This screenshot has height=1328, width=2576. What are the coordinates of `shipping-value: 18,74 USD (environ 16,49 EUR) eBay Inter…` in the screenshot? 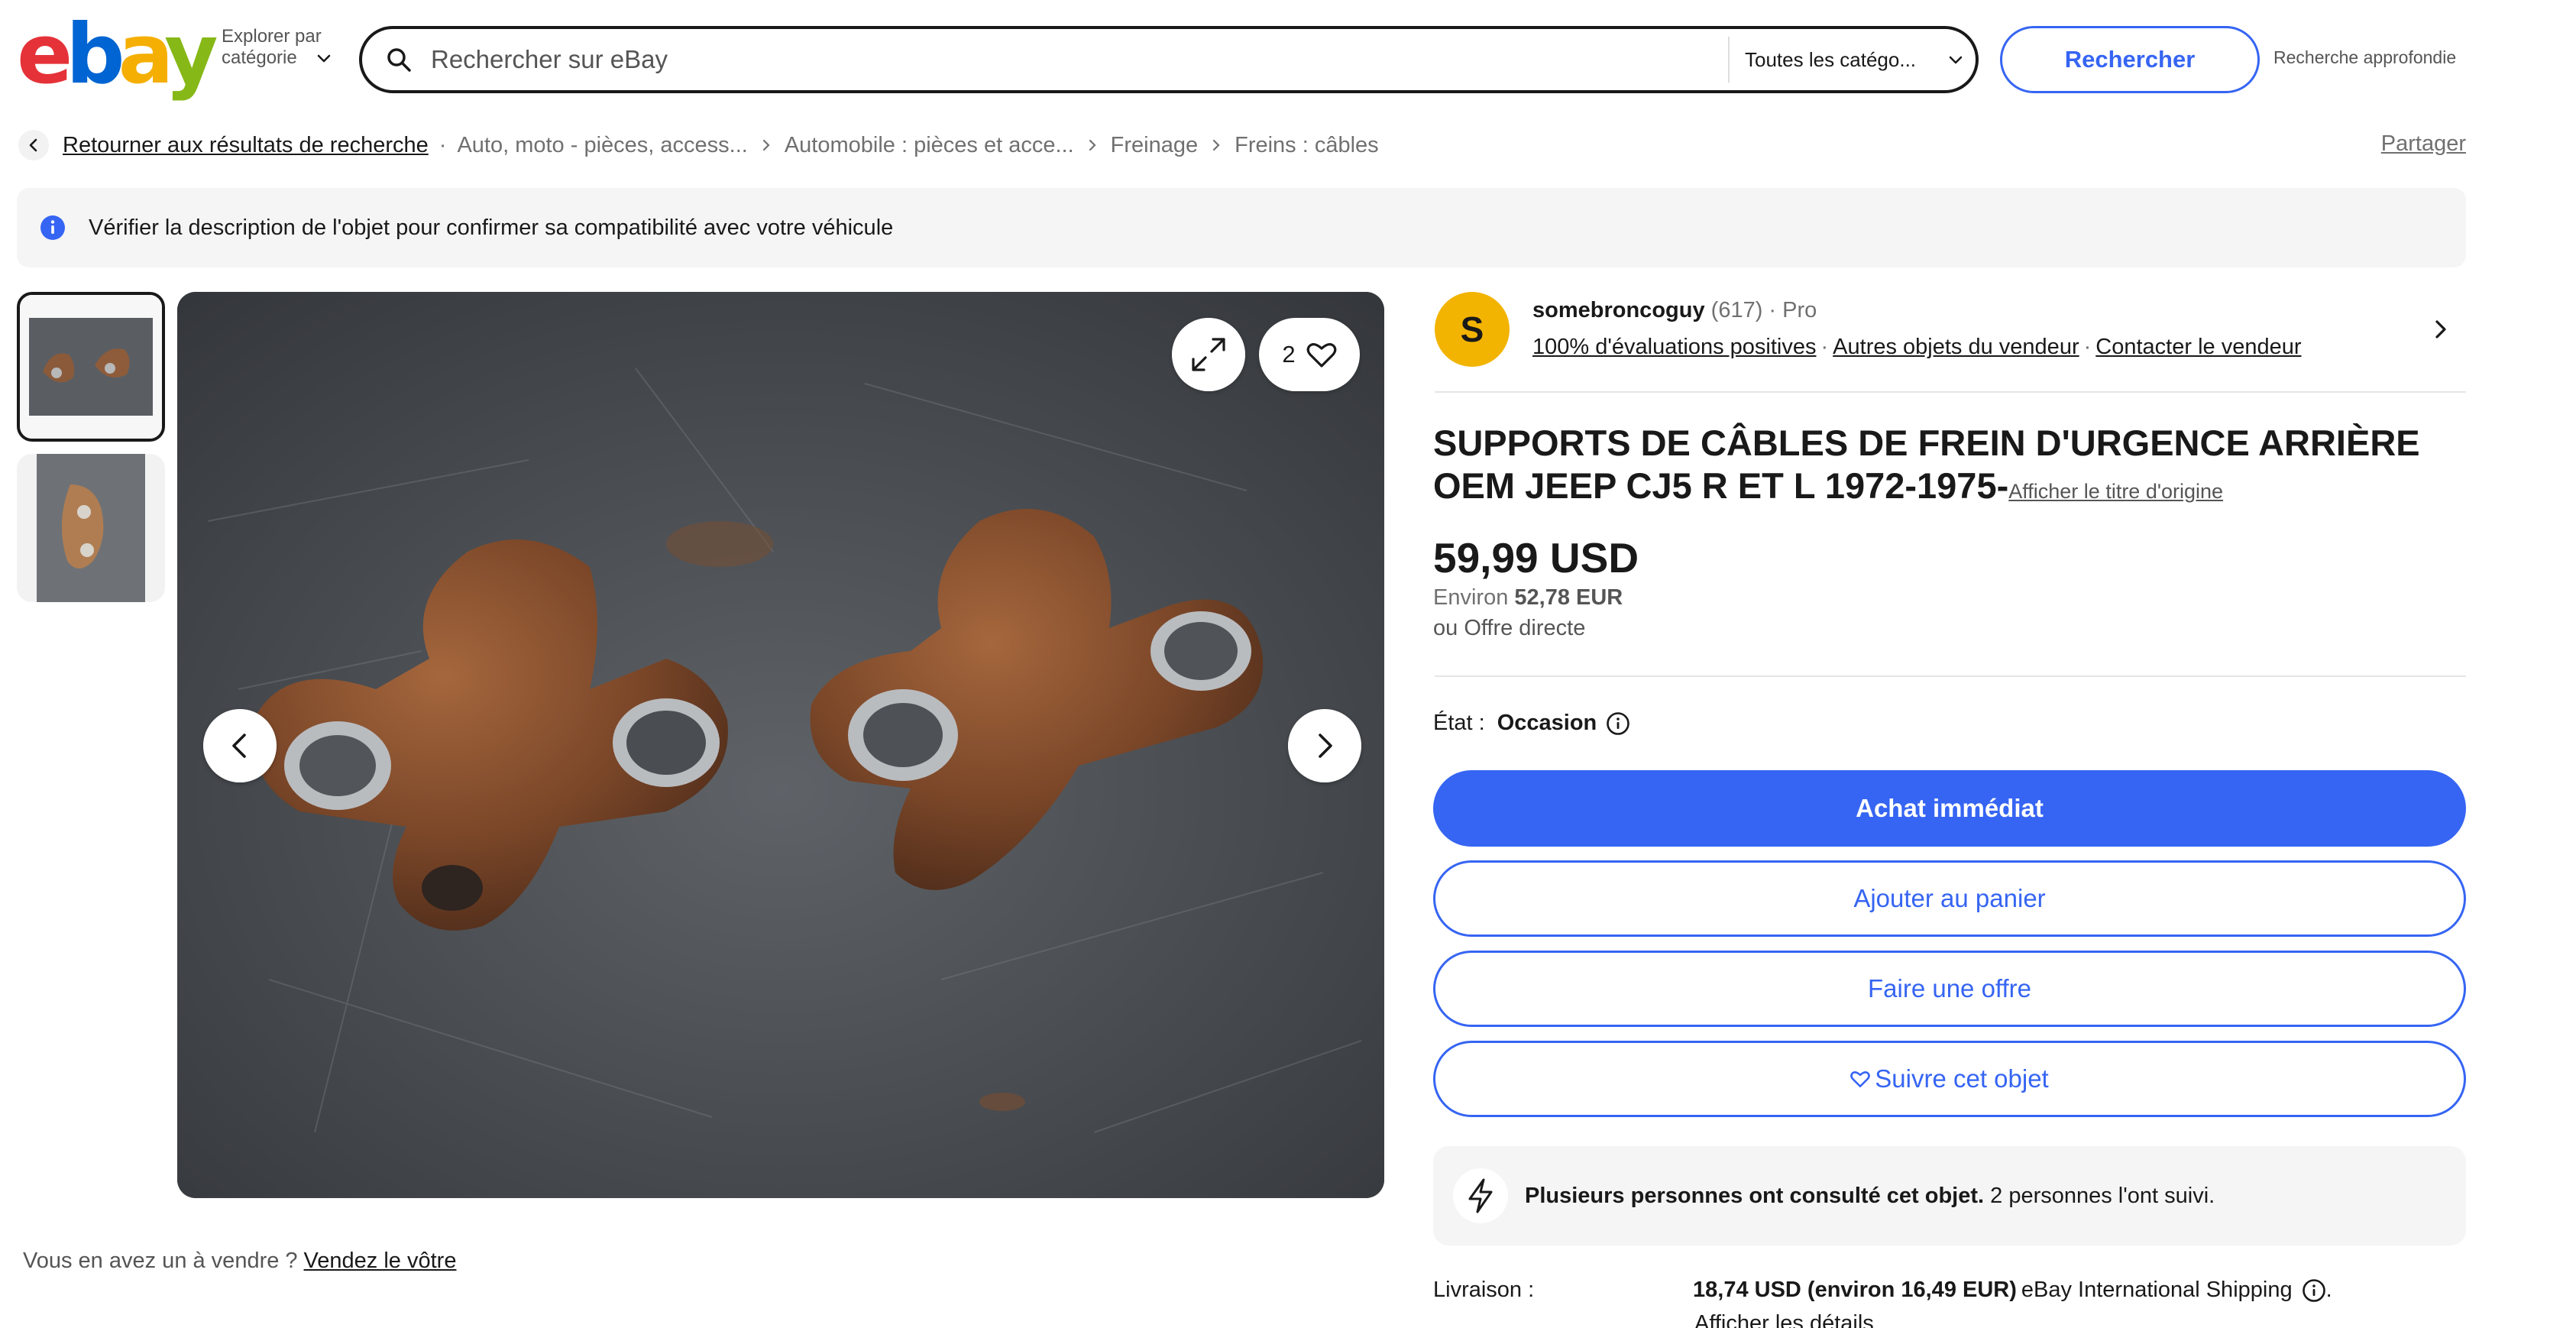 It's located at (2012, 1291).